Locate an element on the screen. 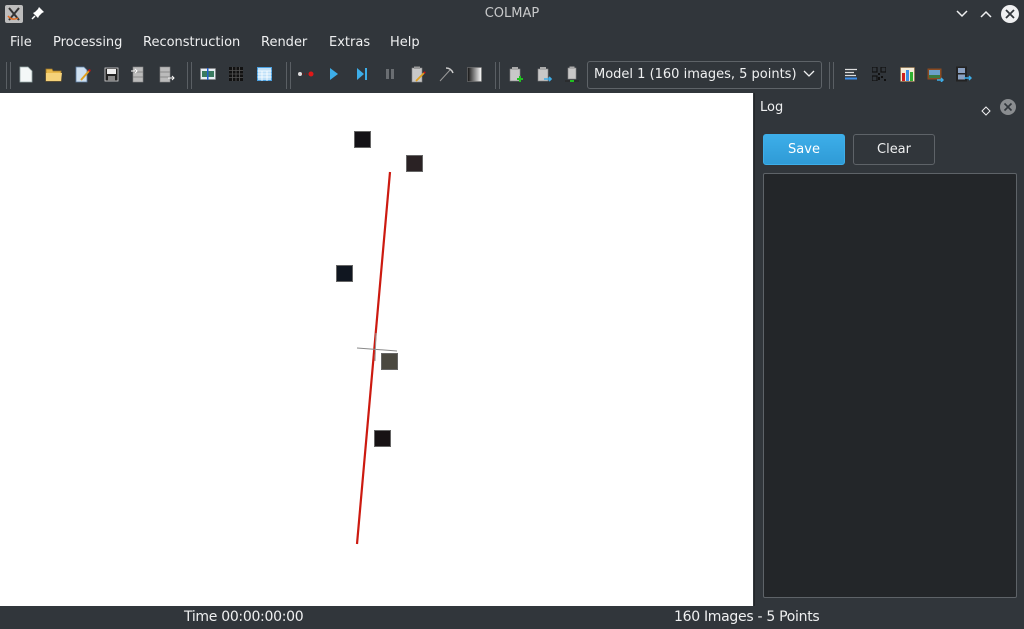  toolbar: Model 1 (160 images, 5 points) is located at coordinates (512, 75).